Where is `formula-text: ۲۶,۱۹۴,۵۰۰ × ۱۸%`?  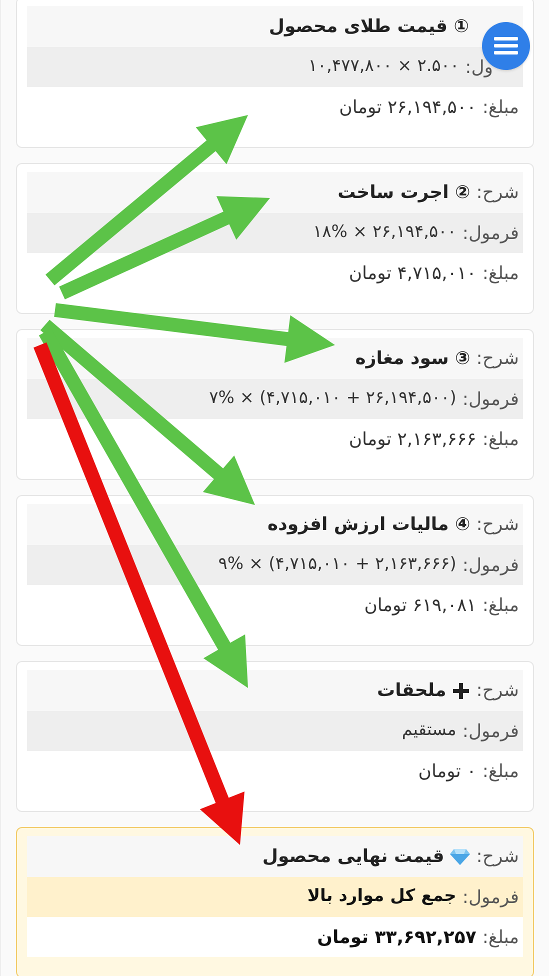
formula-text: ۲۶,۱۹۴,۵۰۰ × ۱۸% is located at coordinates (384, 232).